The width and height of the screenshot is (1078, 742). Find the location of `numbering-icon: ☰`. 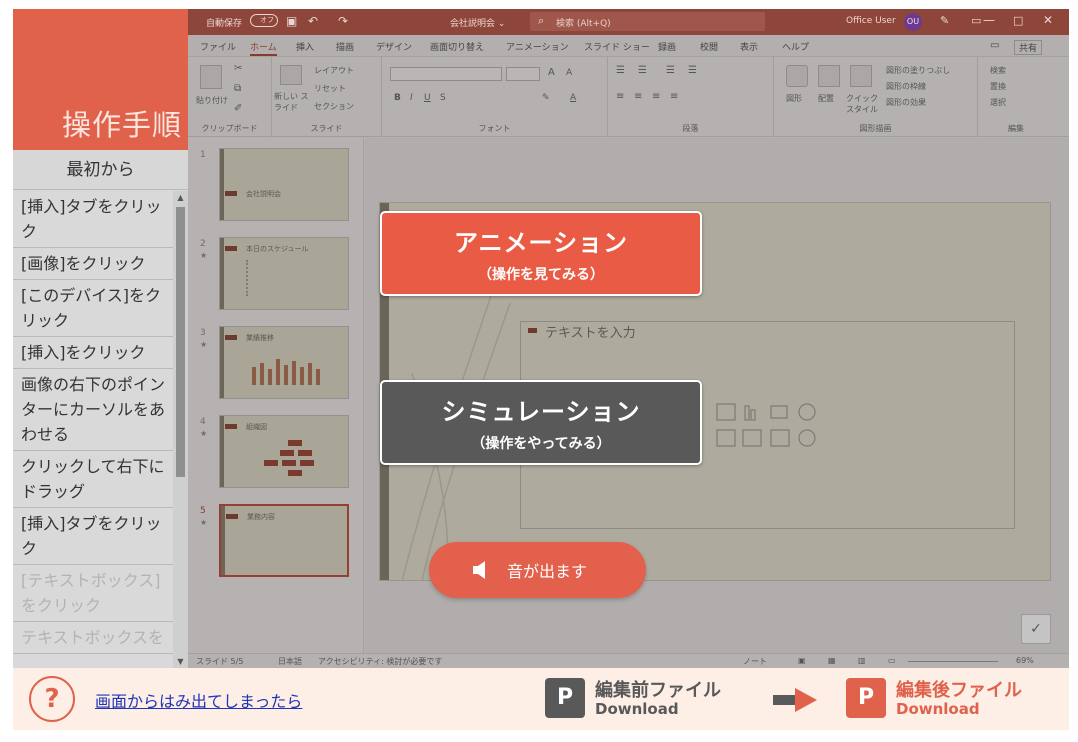

numbering-icon: ☰ is located at coordinates (642, 70).